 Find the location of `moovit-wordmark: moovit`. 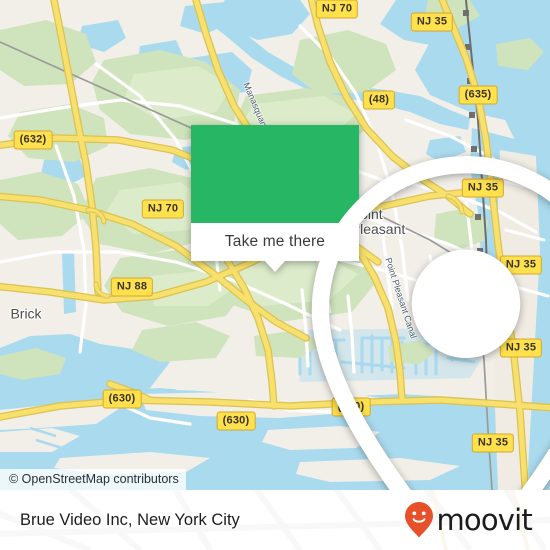

moovit-wordmark: moovit is located at coordinates (484, 519).